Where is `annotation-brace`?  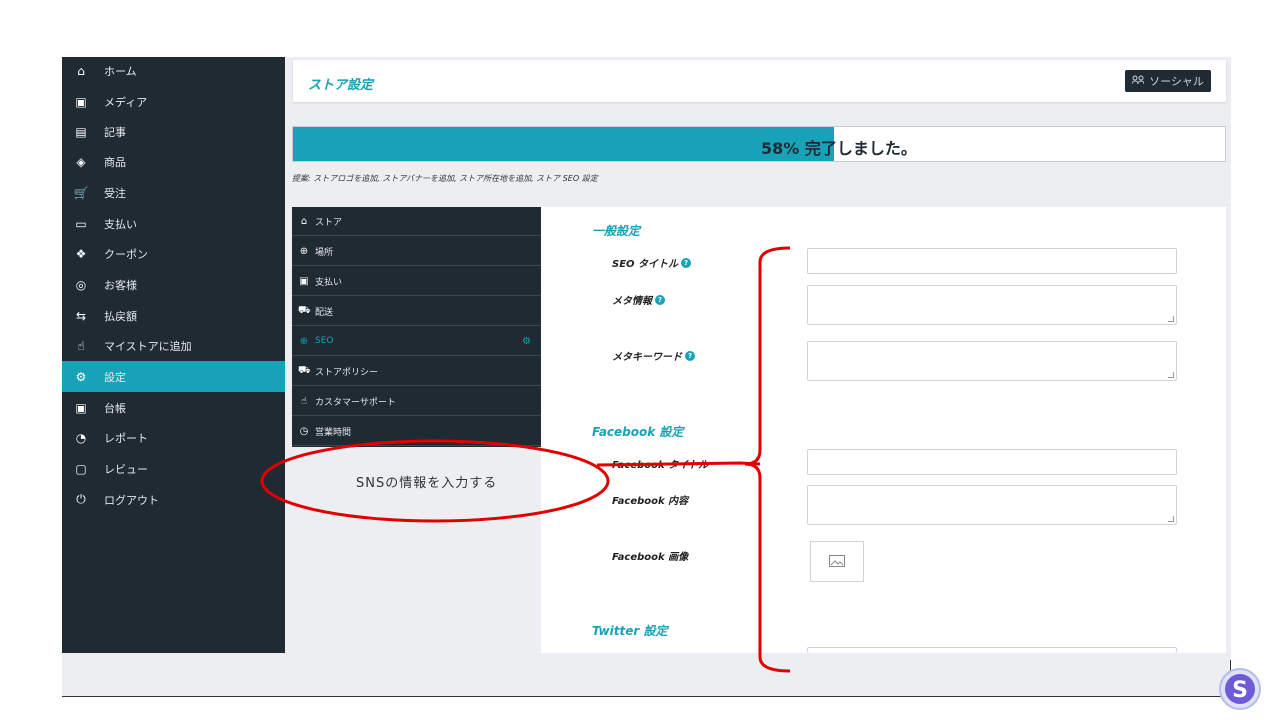
annotation-brace is located at coordinates (767, 459).